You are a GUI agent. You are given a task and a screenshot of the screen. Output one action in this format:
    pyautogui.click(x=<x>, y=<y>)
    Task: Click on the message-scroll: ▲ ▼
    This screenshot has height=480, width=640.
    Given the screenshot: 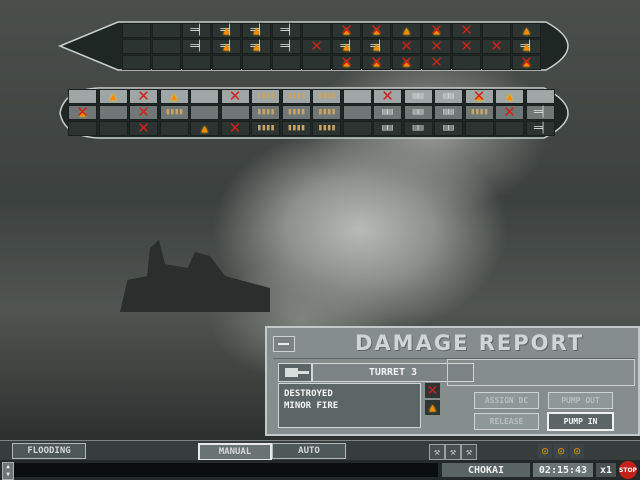 What is the action you would take?
    pyautogui.click(x=8, y=471)
    